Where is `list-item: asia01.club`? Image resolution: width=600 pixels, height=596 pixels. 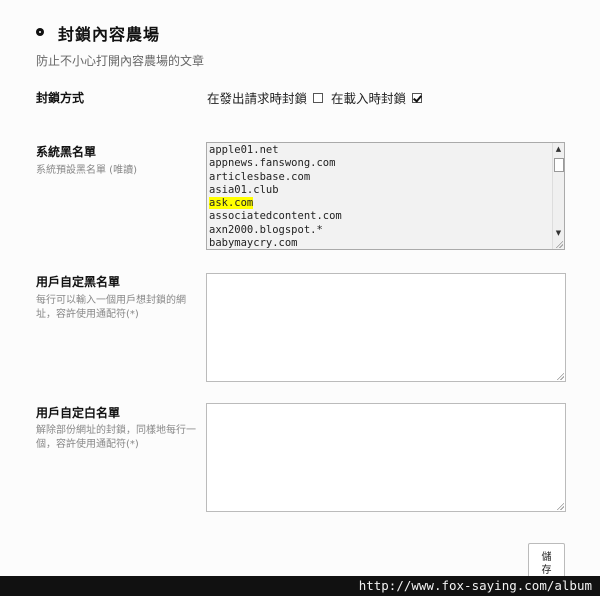
list-item: asia01.club is located at coordinates (379, 190).